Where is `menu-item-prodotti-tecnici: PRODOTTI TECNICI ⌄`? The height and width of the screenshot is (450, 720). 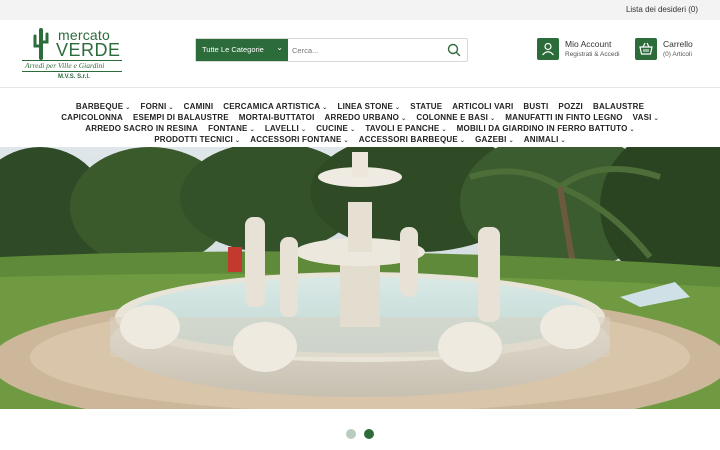
menu-item-prodotti-tecnici: PRODOTTI TECNICI ⌄ is located at coordinates (197, 139).